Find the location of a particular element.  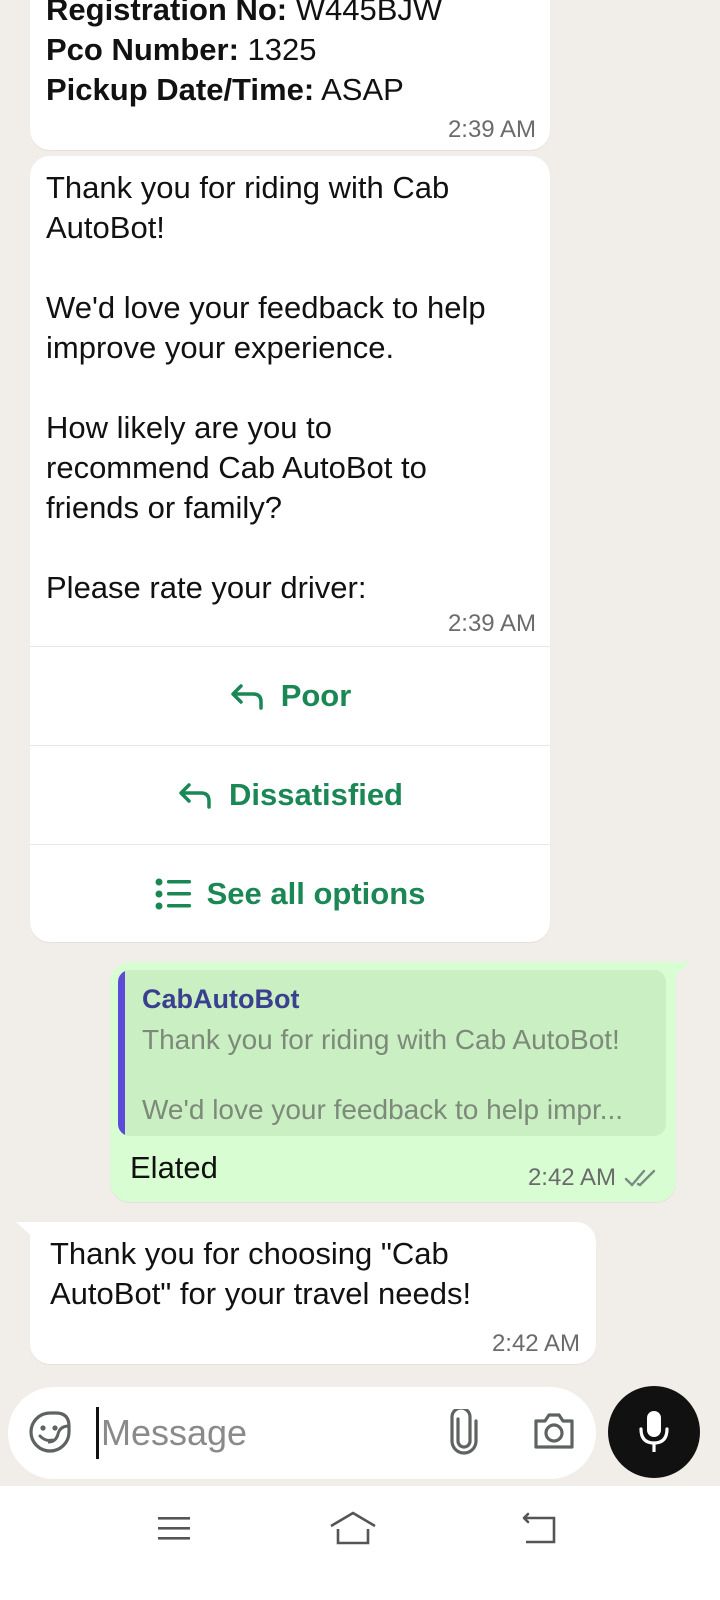

home-icon is located at coordinates (353, 1530).